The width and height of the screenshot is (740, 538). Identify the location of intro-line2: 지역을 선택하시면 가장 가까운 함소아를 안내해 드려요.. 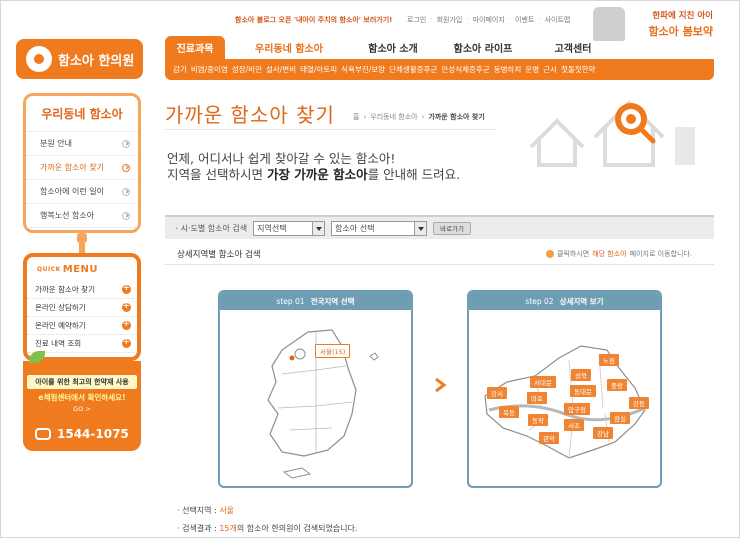
(314, 174).